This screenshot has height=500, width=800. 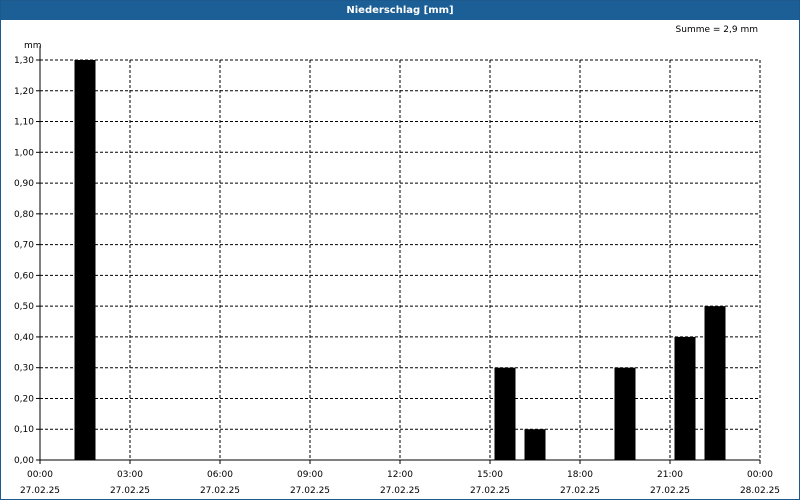 I want to click on y-tick-label: 0,30, so click(x=24, y=369).